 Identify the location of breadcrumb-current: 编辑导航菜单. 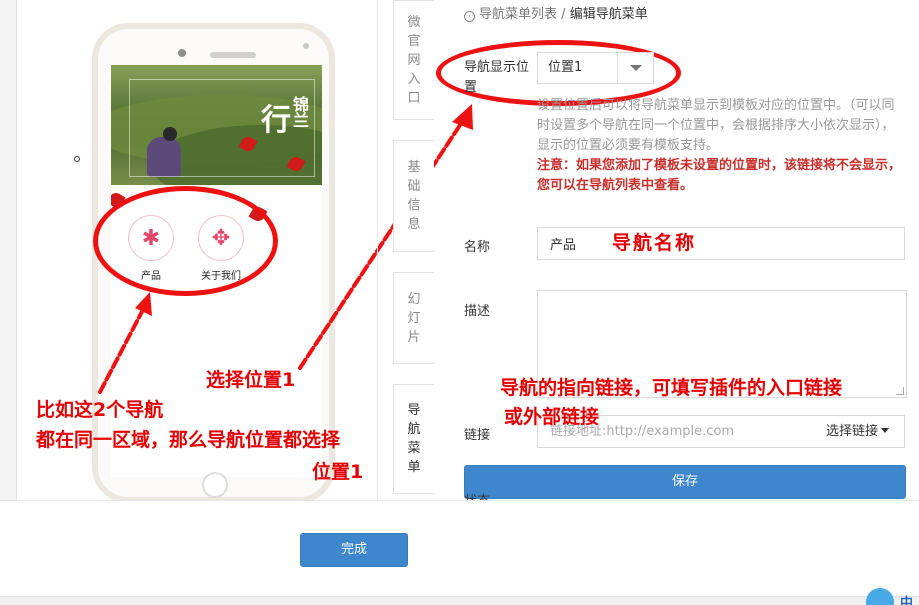
(608, 14).